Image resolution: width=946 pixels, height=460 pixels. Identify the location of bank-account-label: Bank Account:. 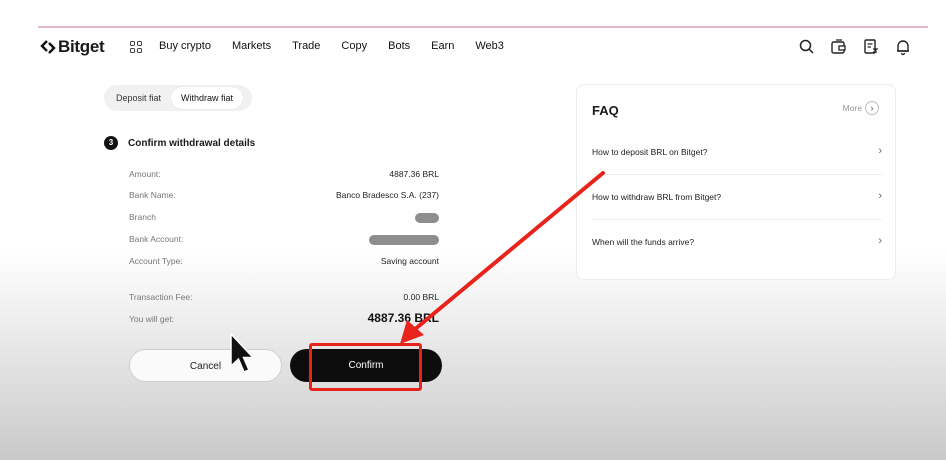
(156, 239).